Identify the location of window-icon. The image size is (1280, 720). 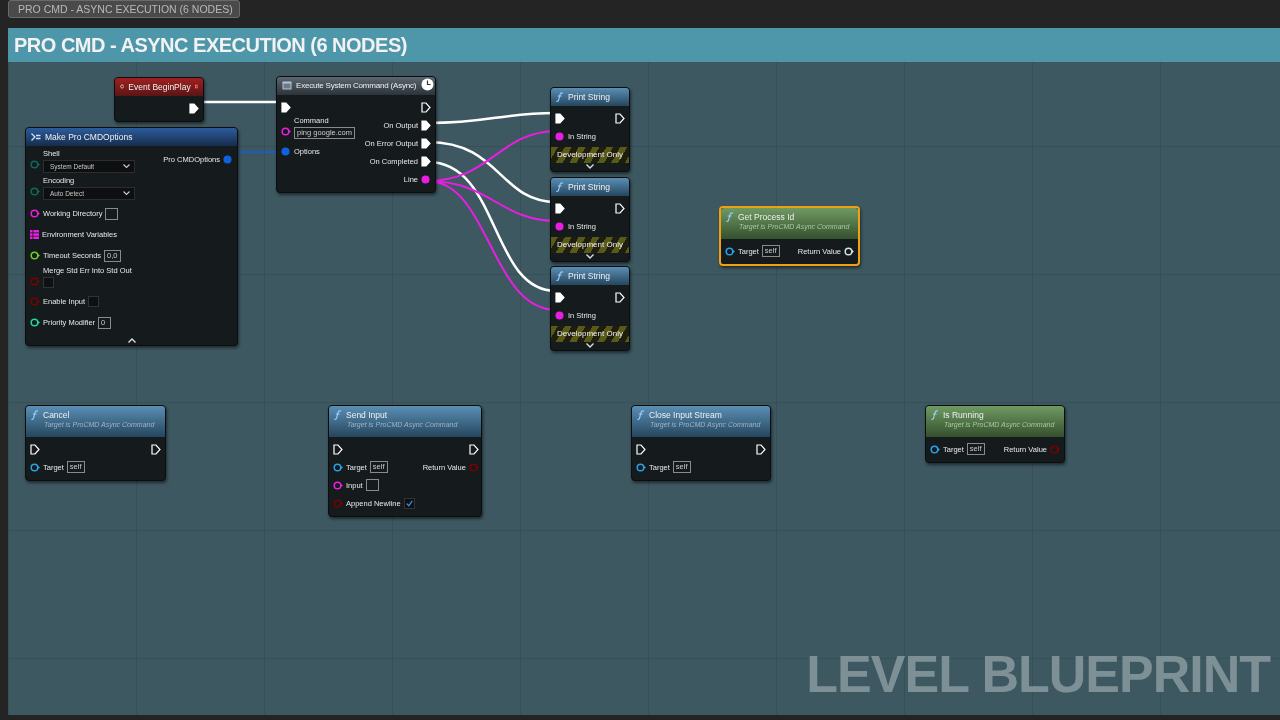
(287, 85).